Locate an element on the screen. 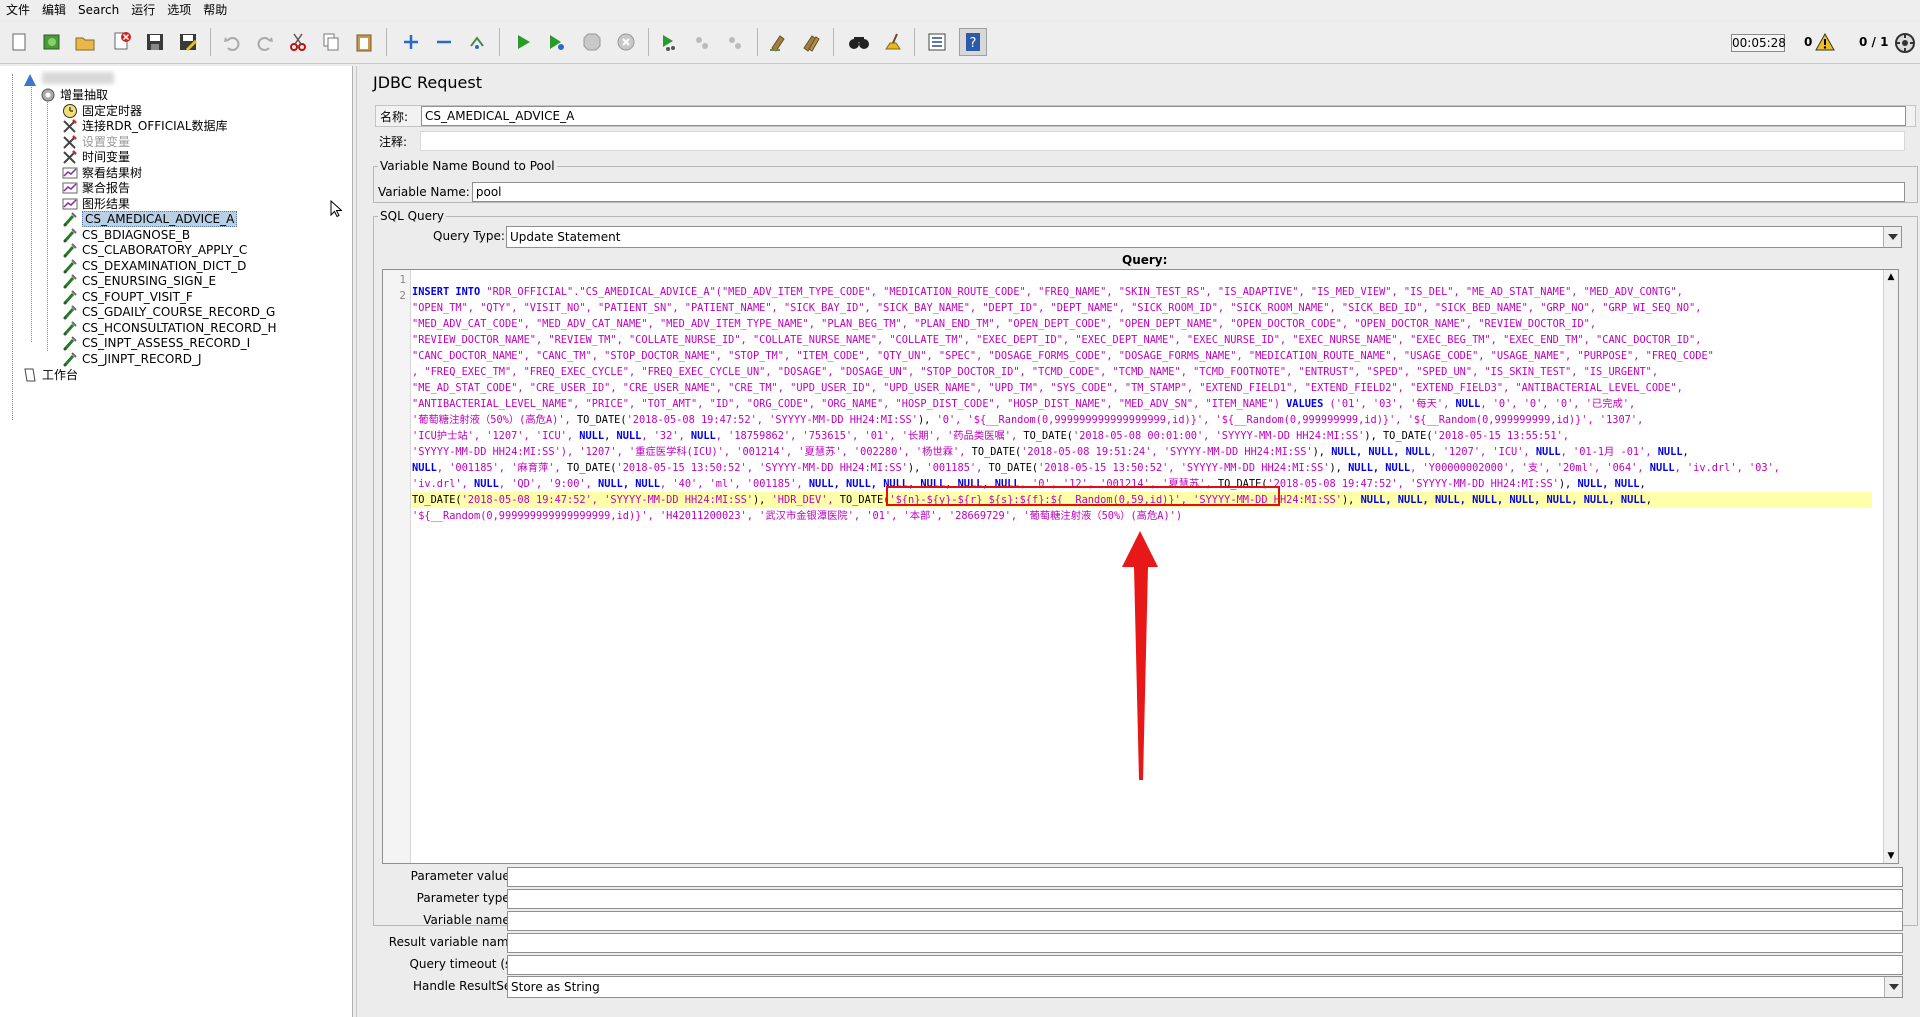 The height and width of the screenshot is (1017, 1920). code-token: NULL, NULL, NULL is located at coordinates (1381, 452).